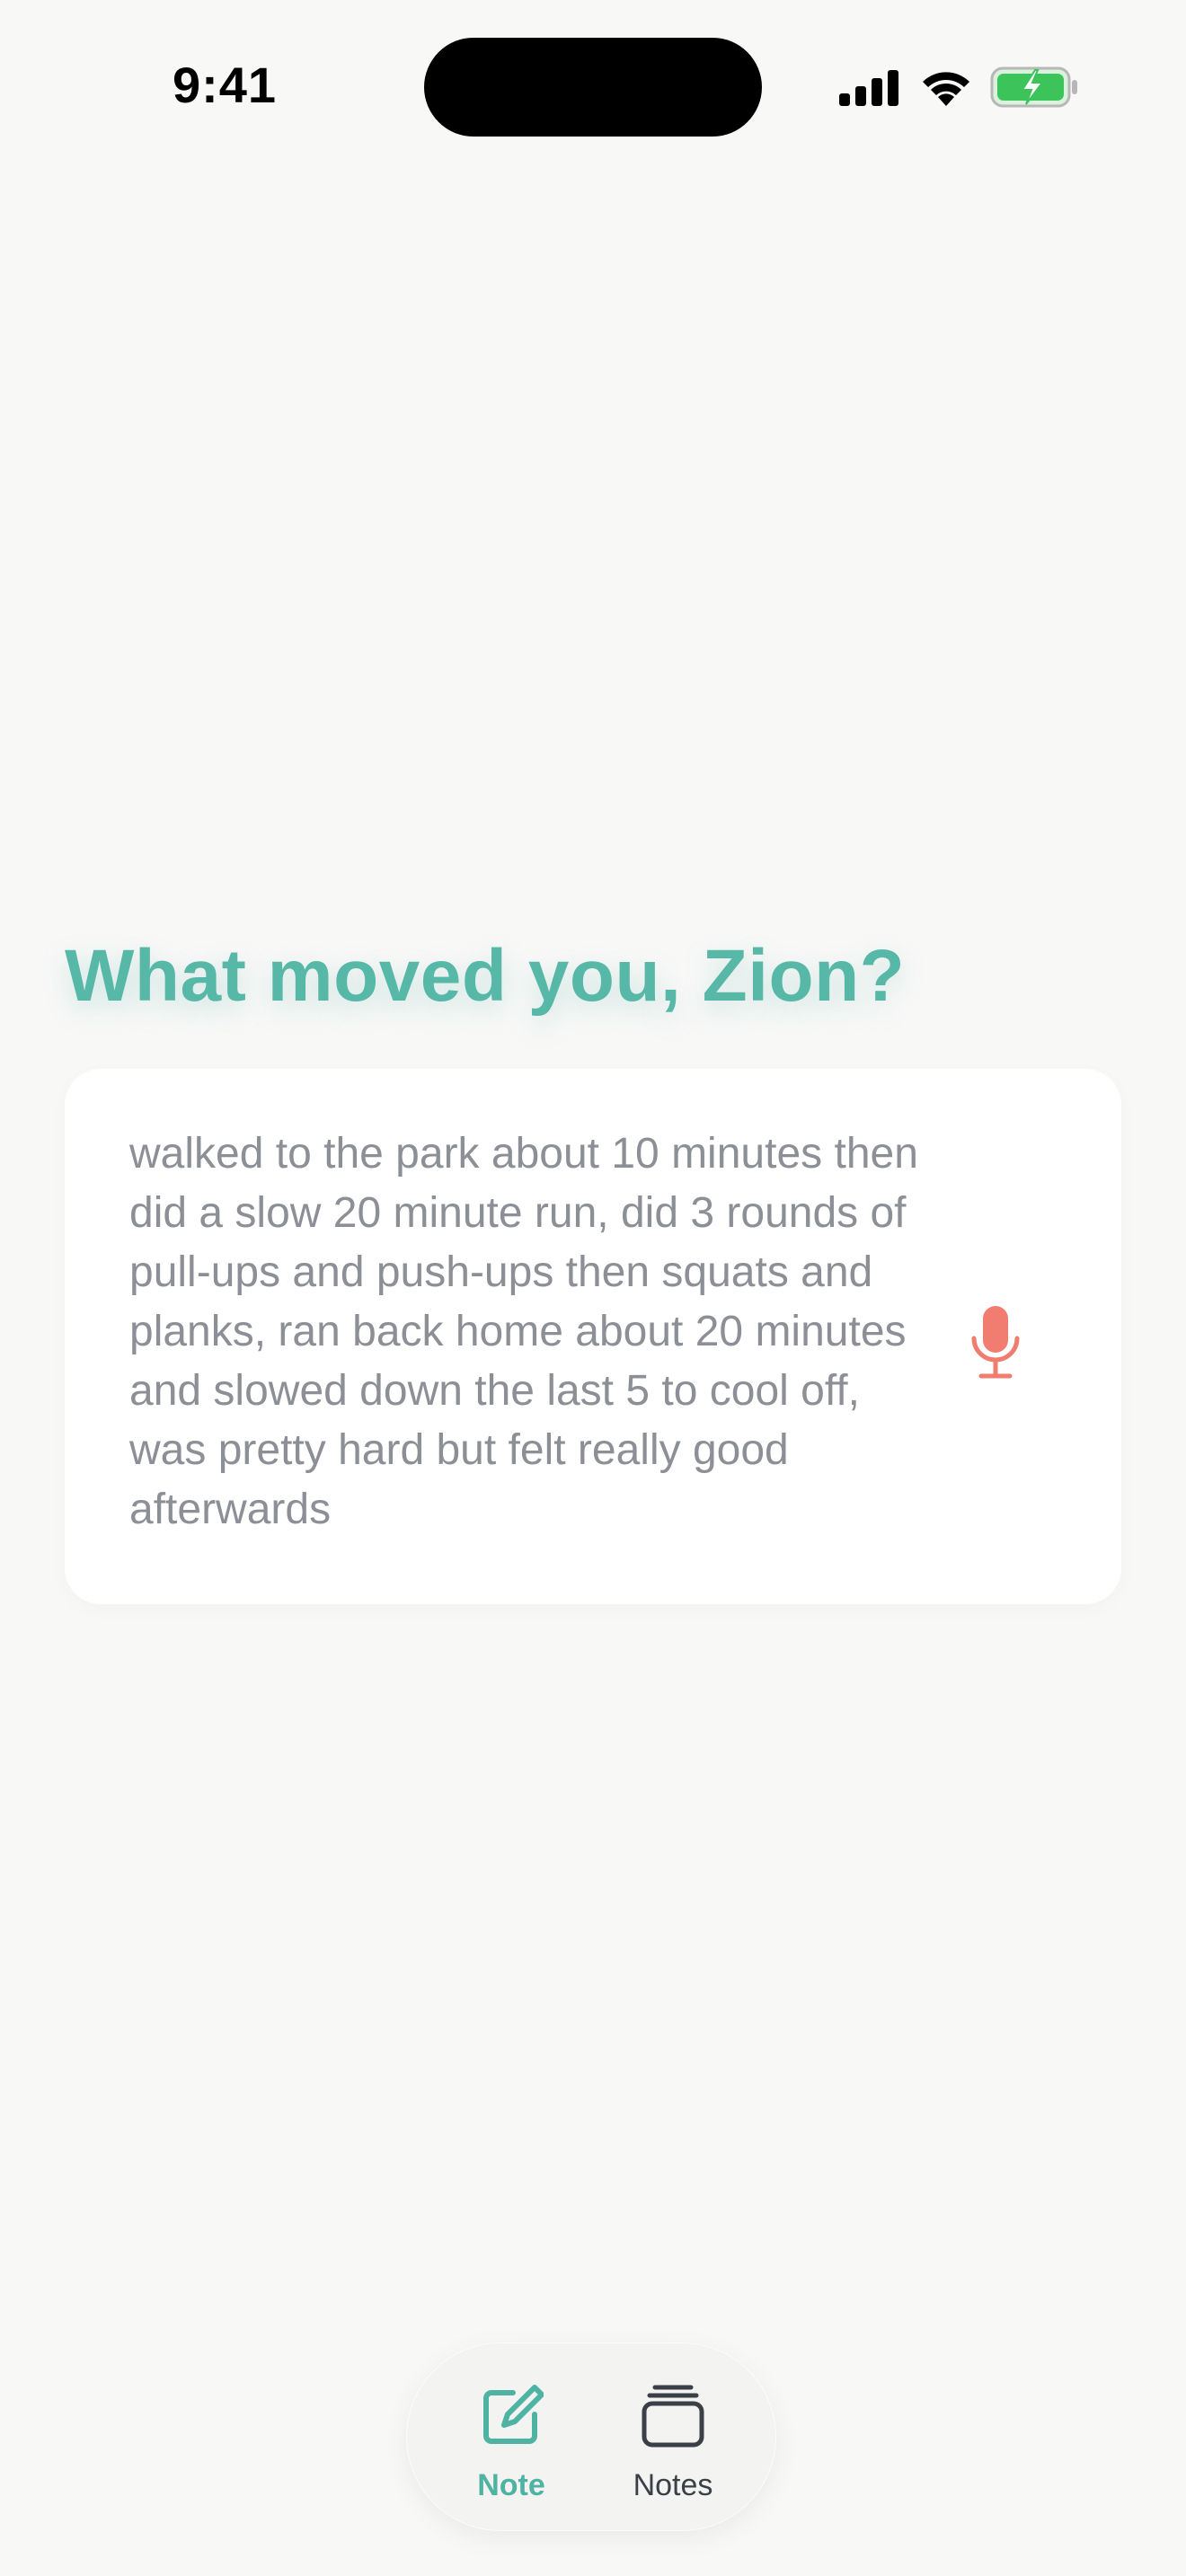 The image size is (1186, 2576). Describe the element at coordinates (591, 2436) in the screenshot. I see `tab-bar: Note Notes` at that location.